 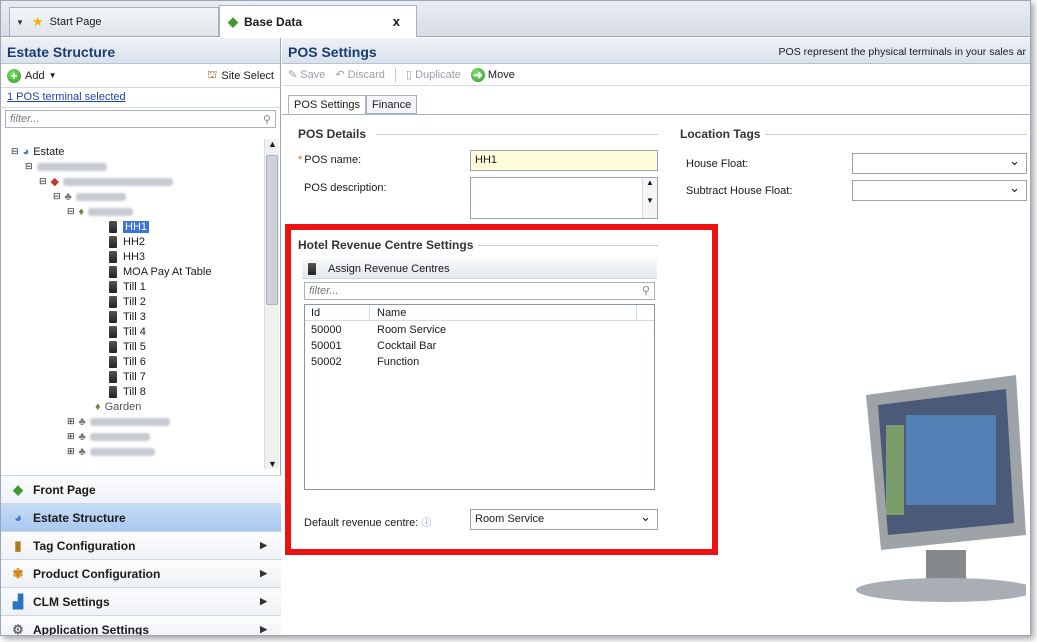 I want to click on tree-item-terminal: MOA Pay At Table, so click(x=160, y=271).